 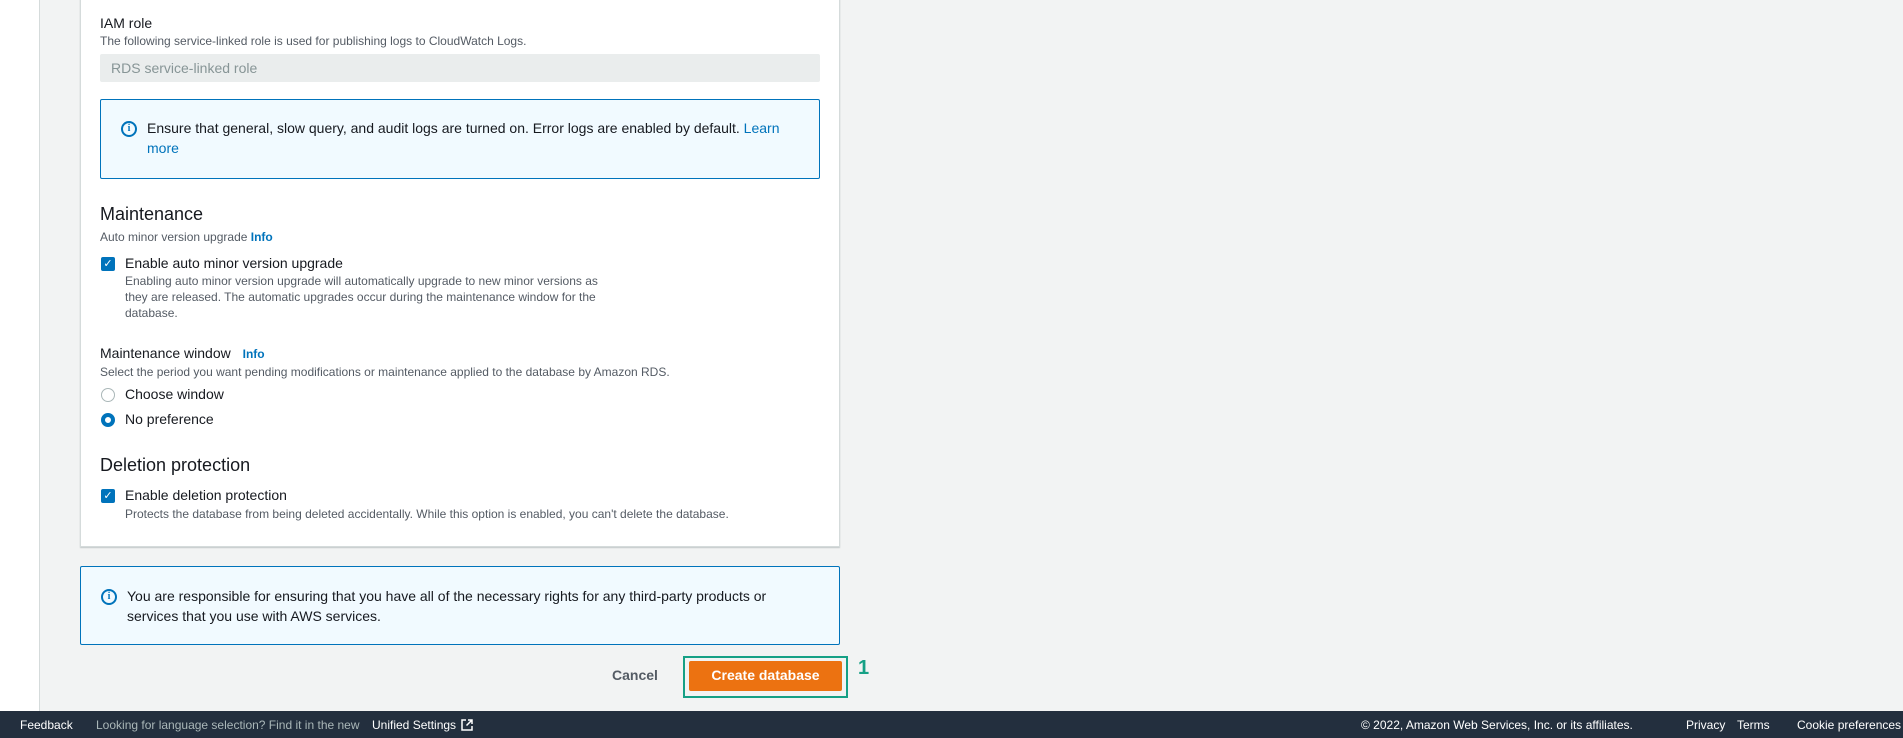 What do you see at coordinates (126, 23) in the screenshot?
I see `iam-role-label: IAM role` at bounding box center [126, 23].